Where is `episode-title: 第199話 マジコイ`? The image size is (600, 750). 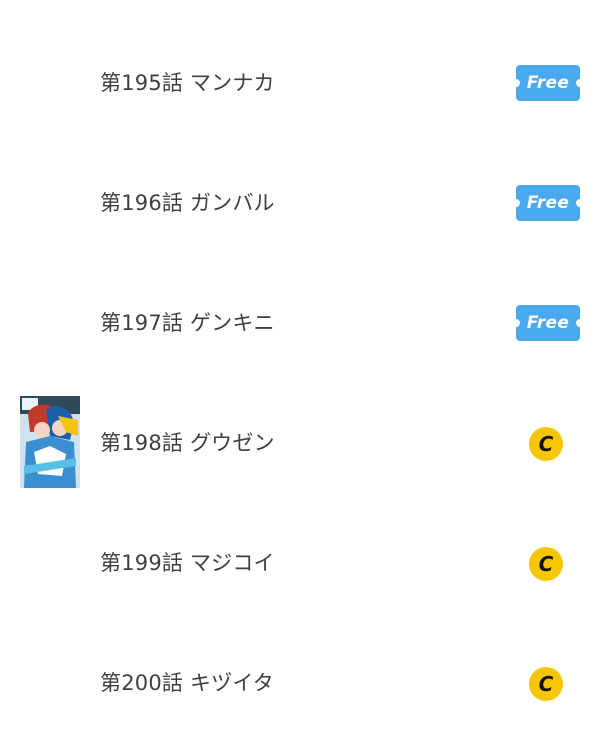 episode-title: 第199話 マジコイ is located at coordinates (187, 563).